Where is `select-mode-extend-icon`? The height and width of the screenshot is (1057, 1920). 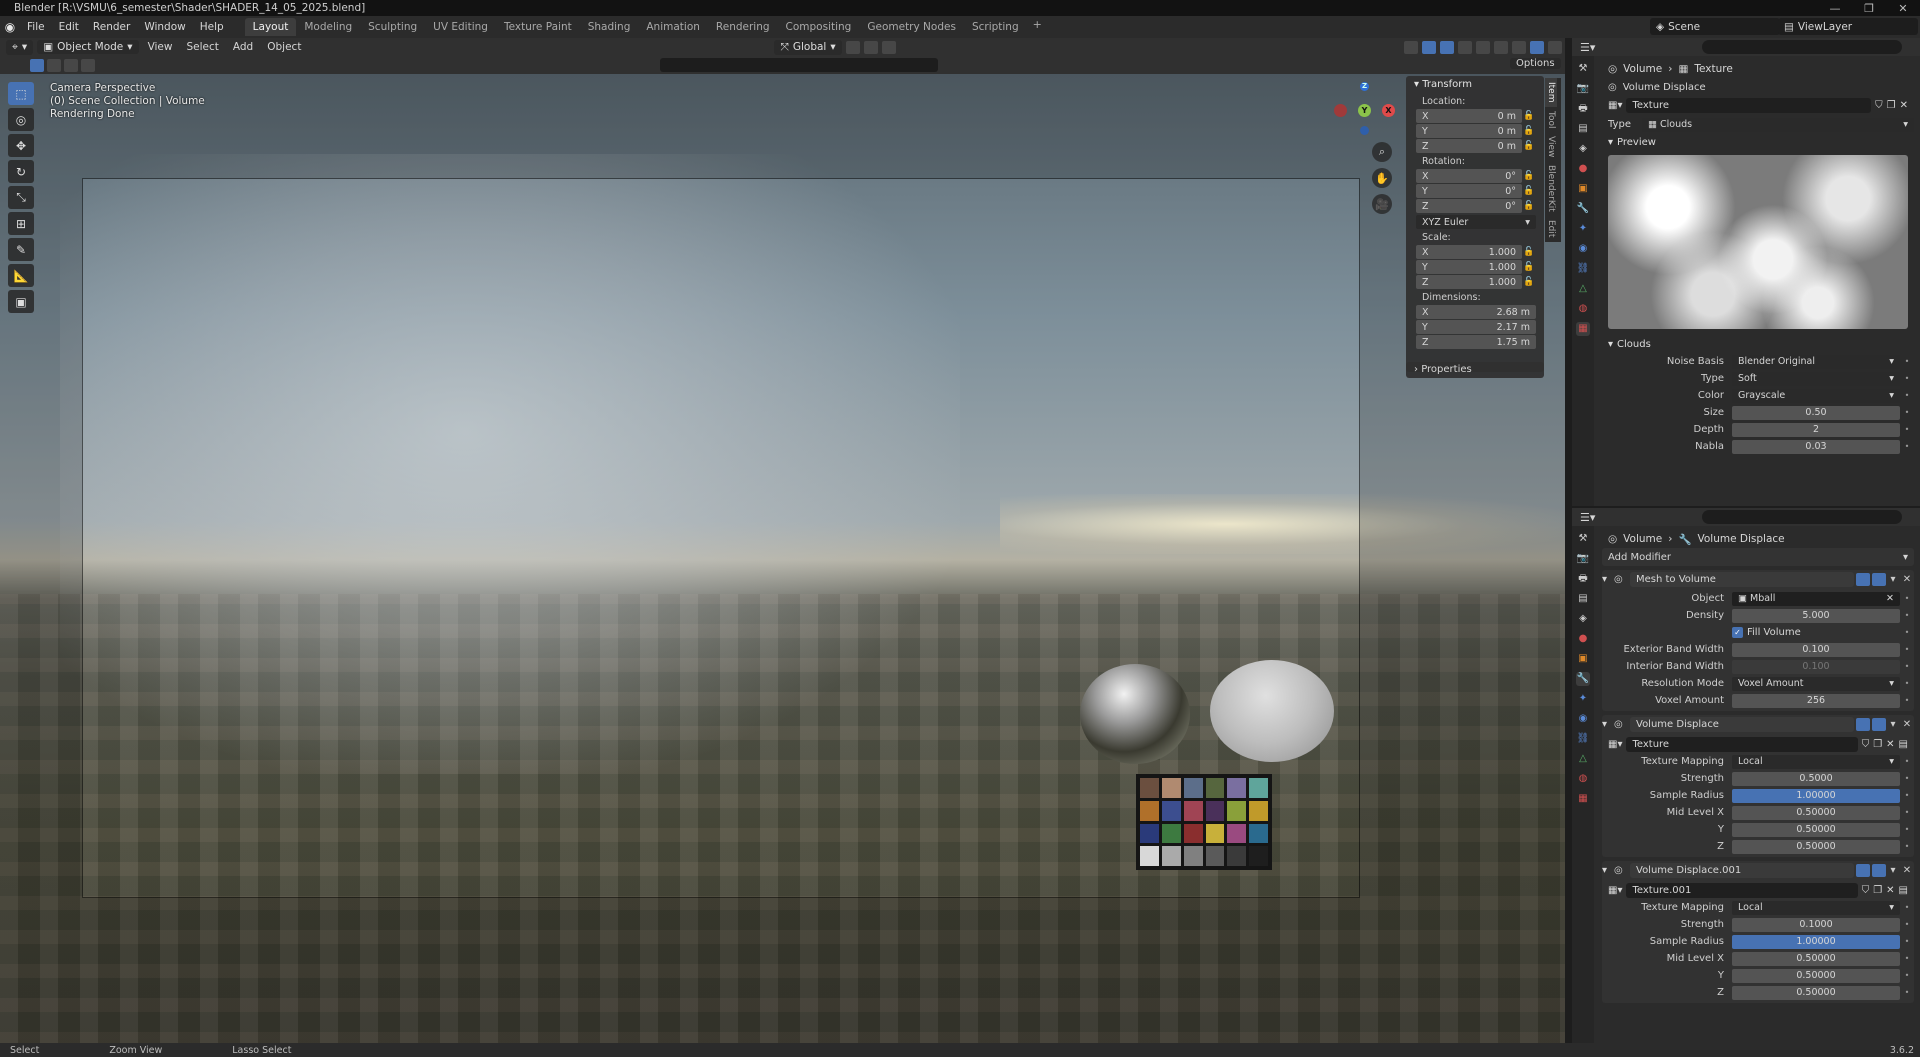 select-mode-extend-icon is located at coordinates (54, 65).